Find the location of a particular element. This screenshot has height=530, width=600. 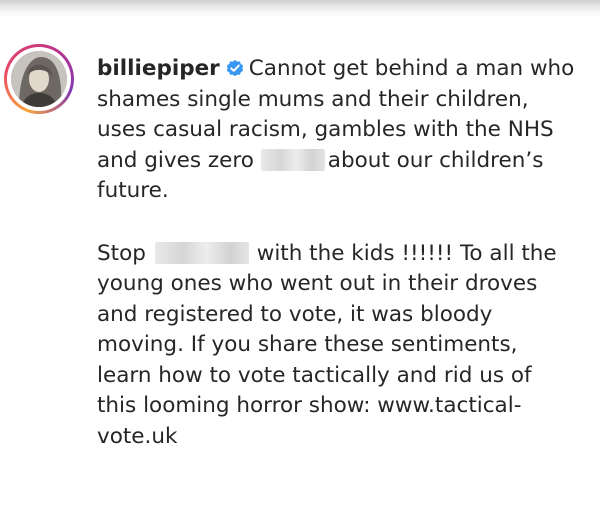

avatar is located at coordinates (39, 79).